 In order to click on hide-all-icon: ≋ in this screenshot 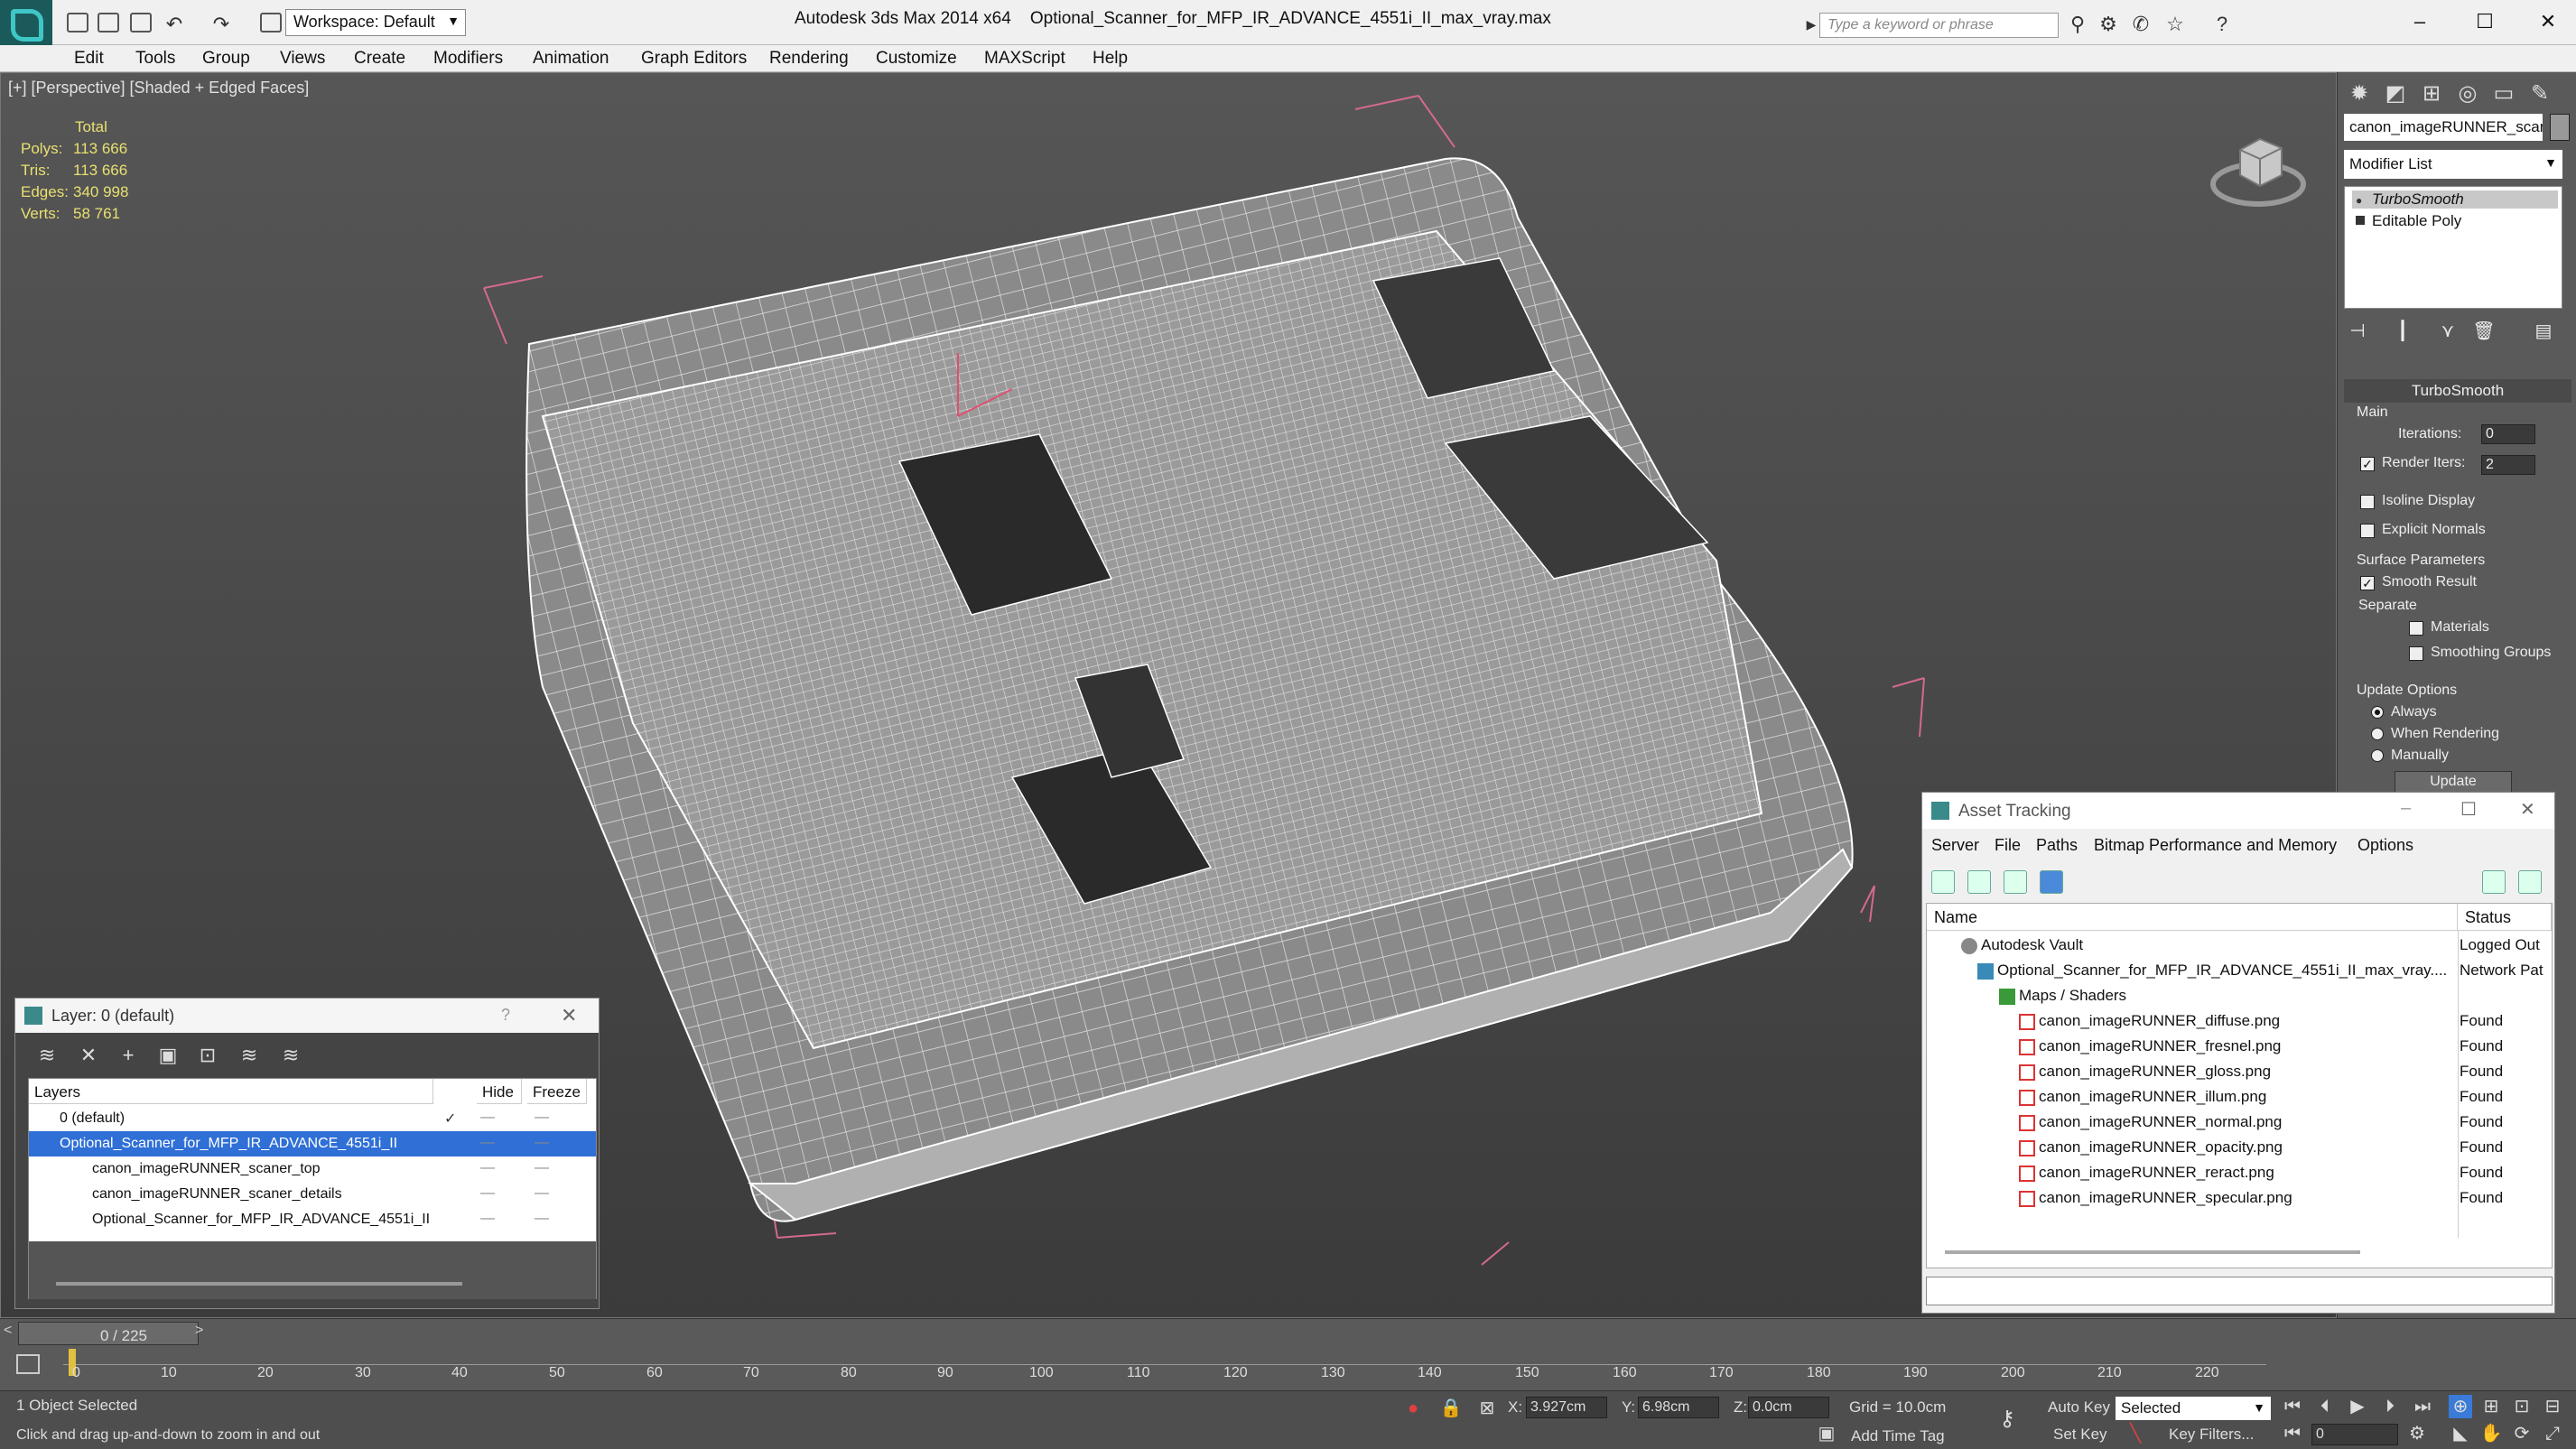, I will do `click(249, 1055)`.